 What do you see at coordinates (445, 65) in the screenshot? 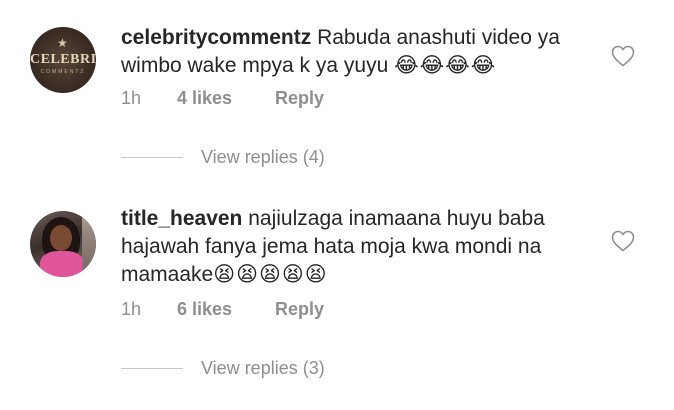
I see `comment-emoji: 😂😂😂😂` at bounding box center [445, 65].